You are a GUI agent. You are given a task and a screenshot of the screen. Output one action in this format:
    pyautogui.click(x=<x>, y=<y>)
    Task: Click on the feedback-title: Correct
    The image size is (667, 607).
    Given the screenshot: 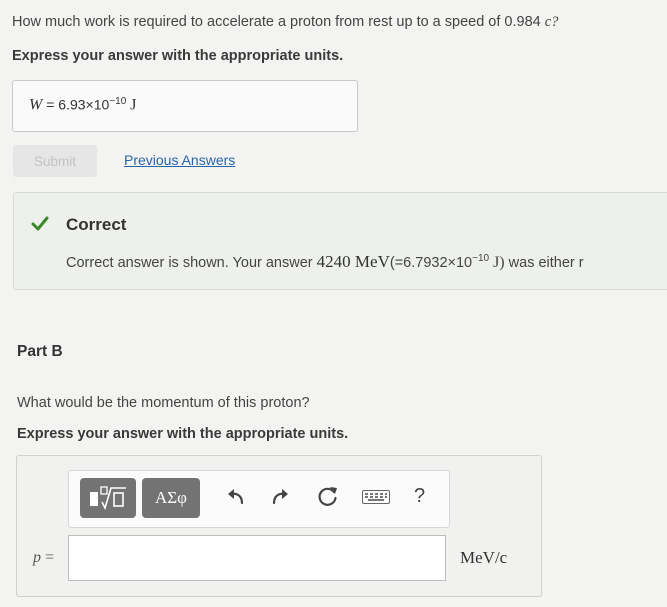 What is the action you would take?
    pyautogui.click(x=96, y=224)
    